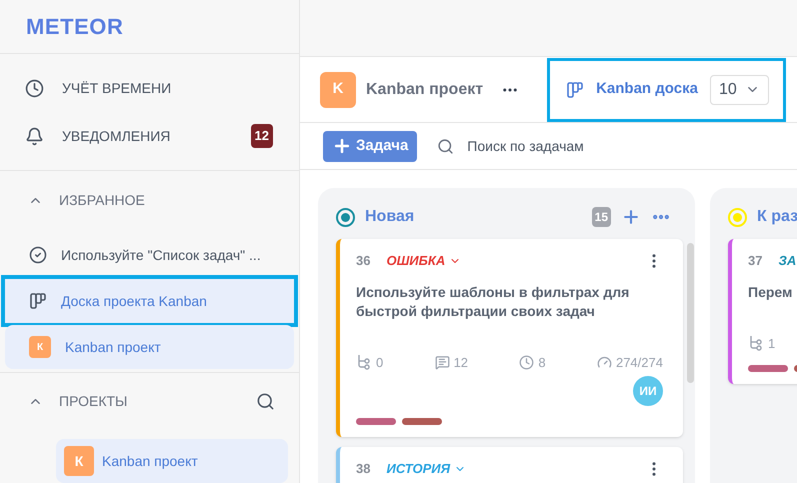  Describe the element at coordinates (424, 260) in the screenshot. I see `task-type-dropdown: ОШИБКА` at that location.